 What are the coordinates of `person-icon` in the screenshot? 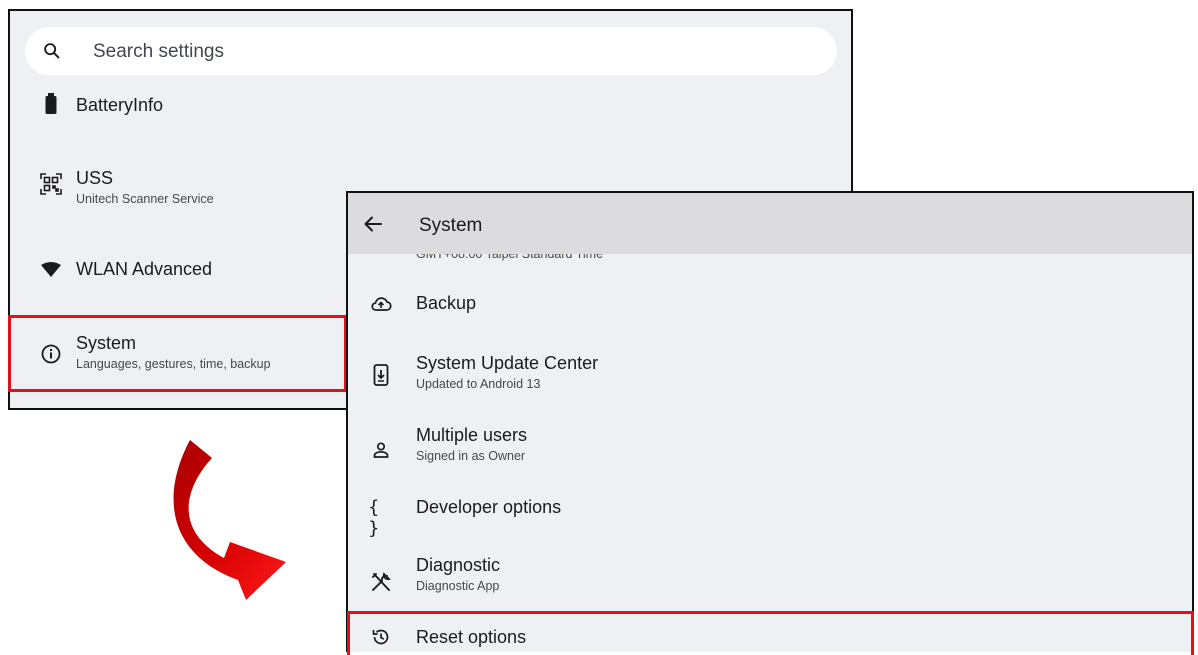 It's located at (381, 450).